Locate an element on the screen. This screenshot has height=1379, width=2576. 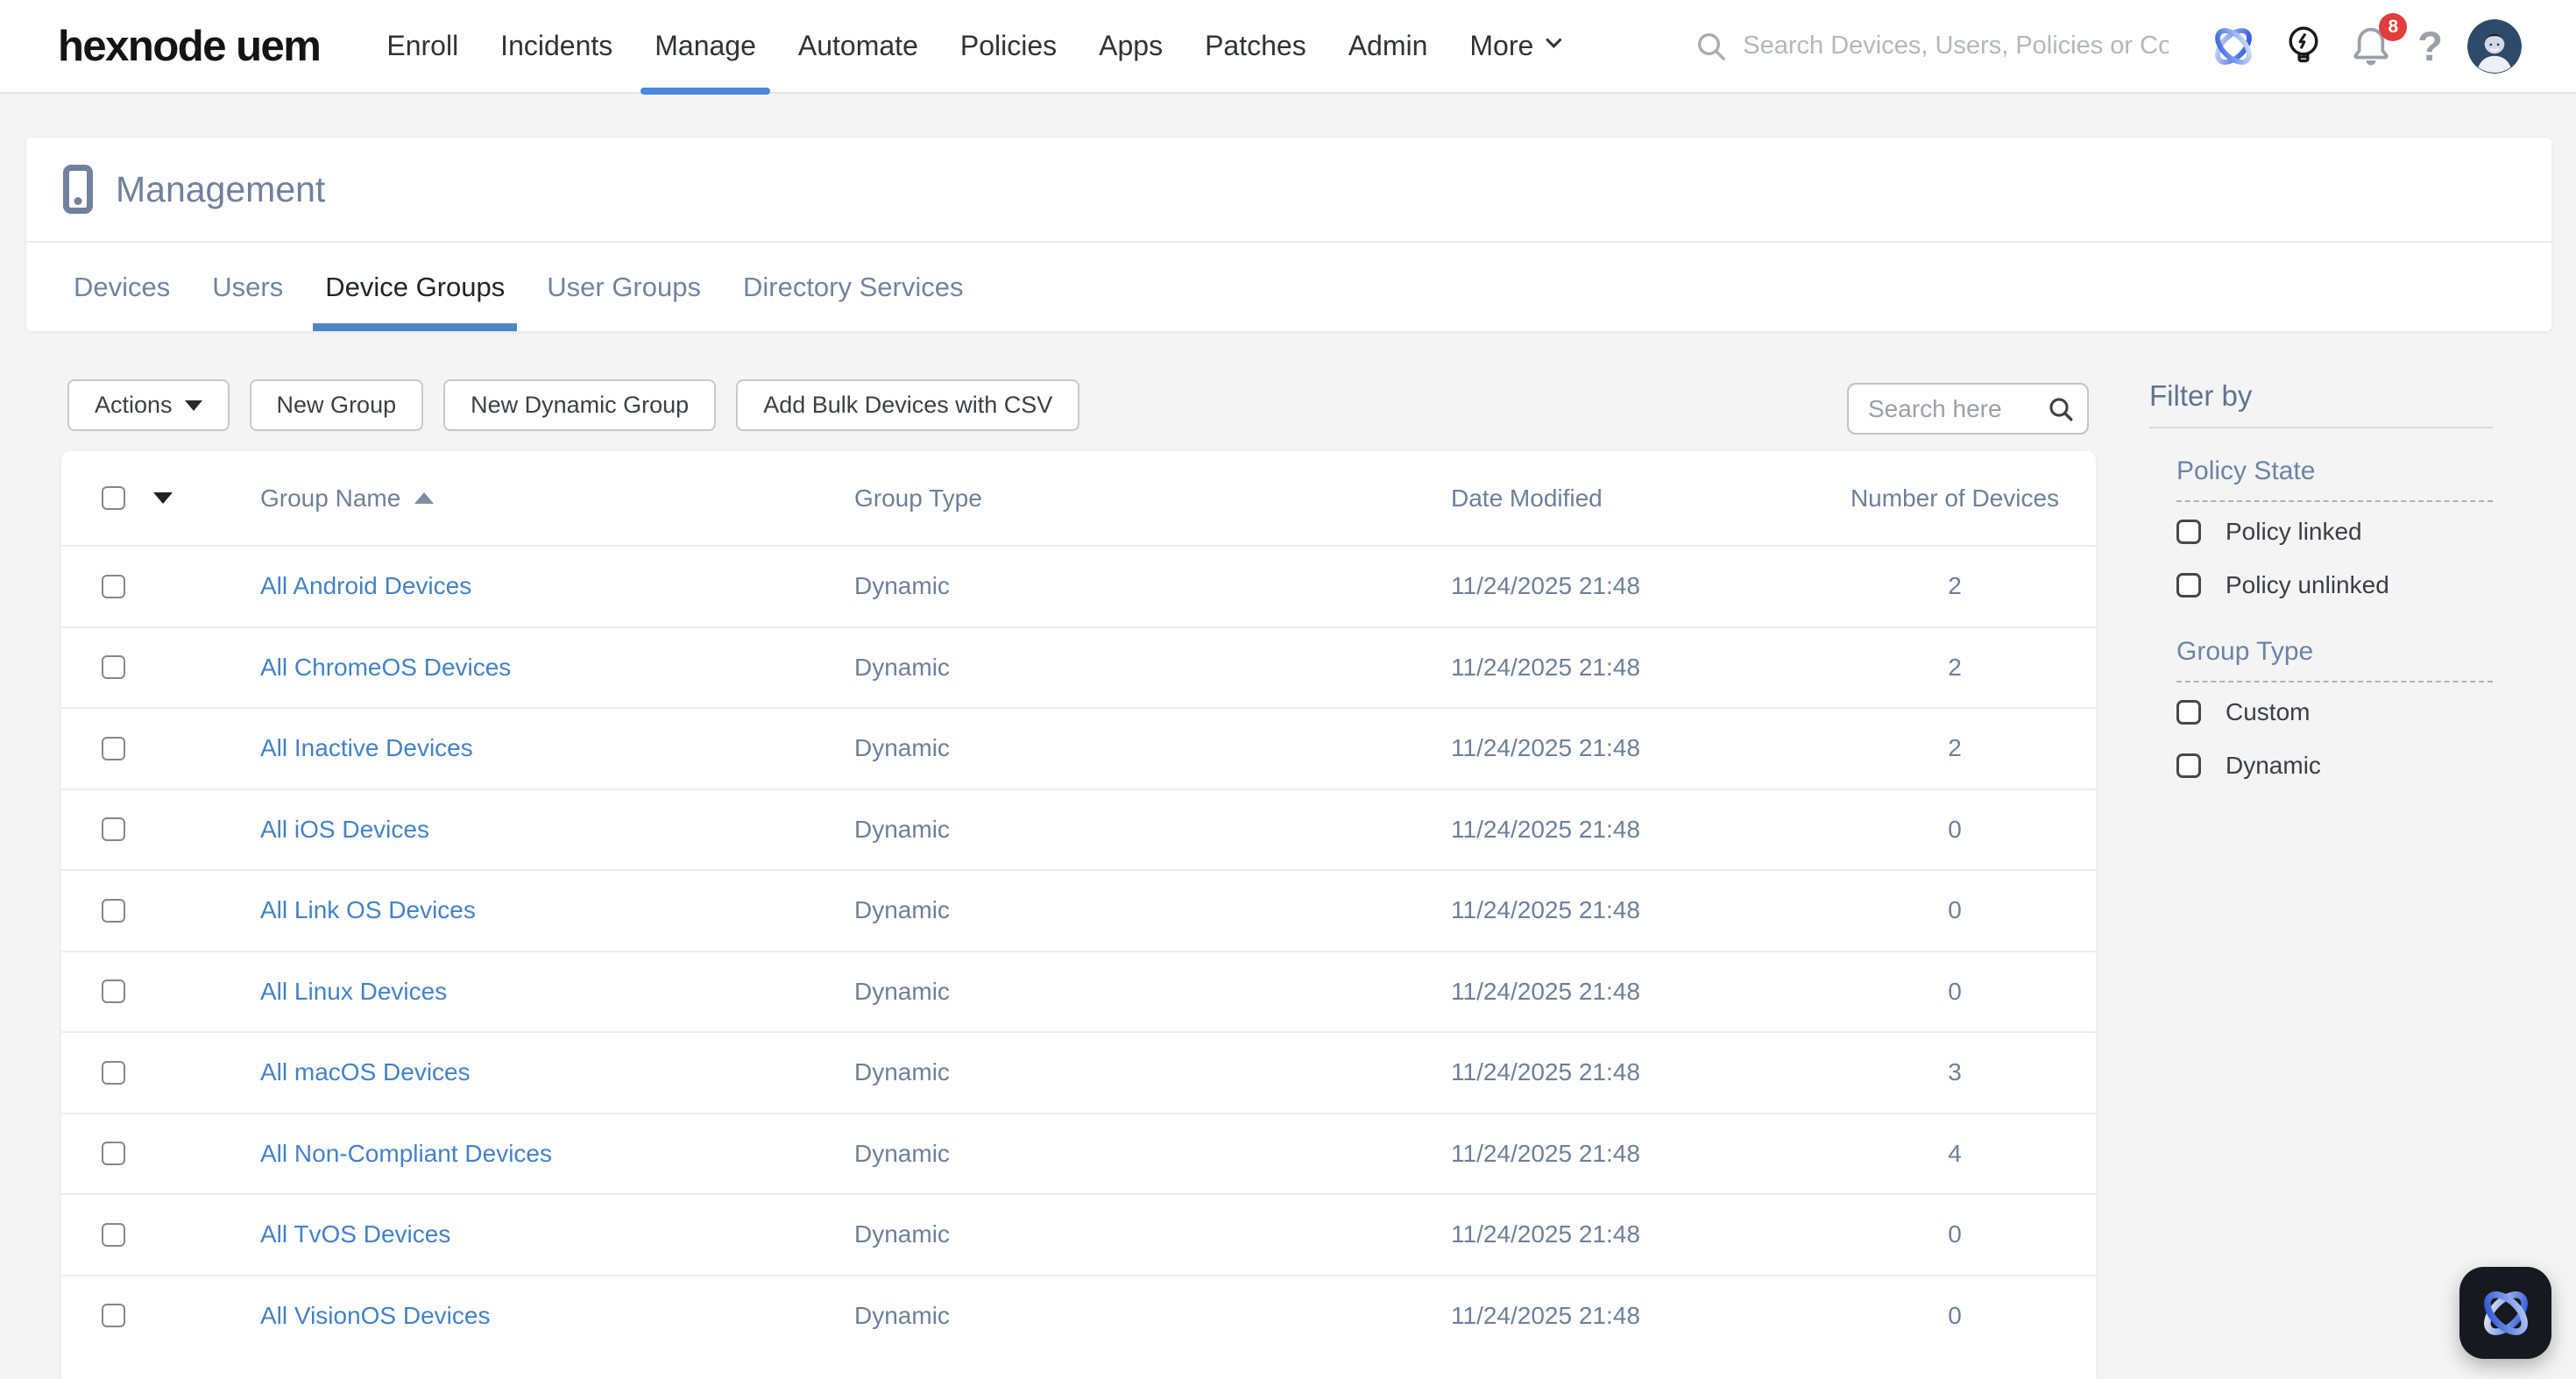
nav-automate: Automate is located at coordinates (858, 46).